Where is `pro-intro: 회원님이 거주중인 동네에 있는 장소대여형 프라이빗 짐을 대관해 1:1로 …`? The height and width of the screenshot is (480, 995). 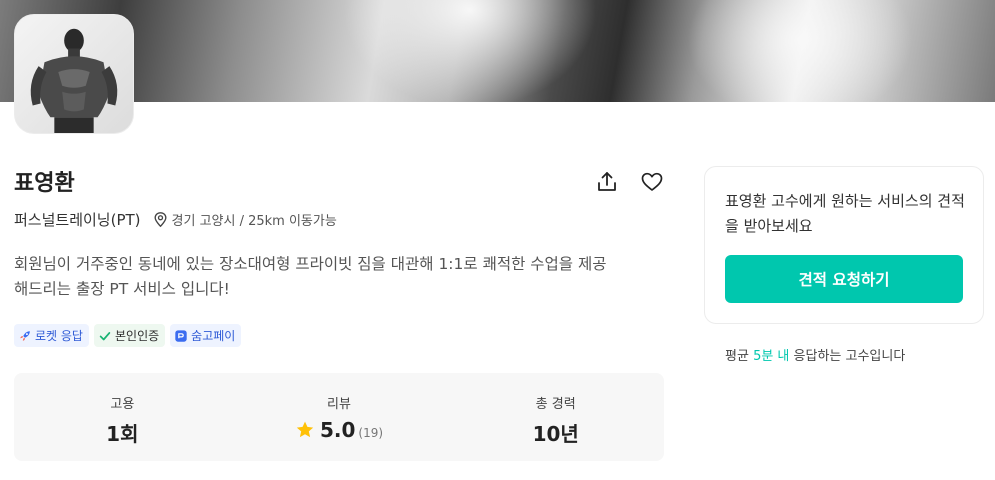 pro-intro: 회원님이 거주중인 동네에 있는 장소대여형 프라이빗 짐을 대관해 1:1로 … is located at coordinates (310, 276).